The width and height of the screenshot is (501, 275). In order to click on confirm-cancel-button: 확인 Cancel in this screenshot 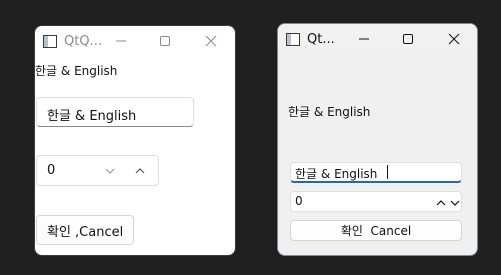, I will do `click(376, 230)`.